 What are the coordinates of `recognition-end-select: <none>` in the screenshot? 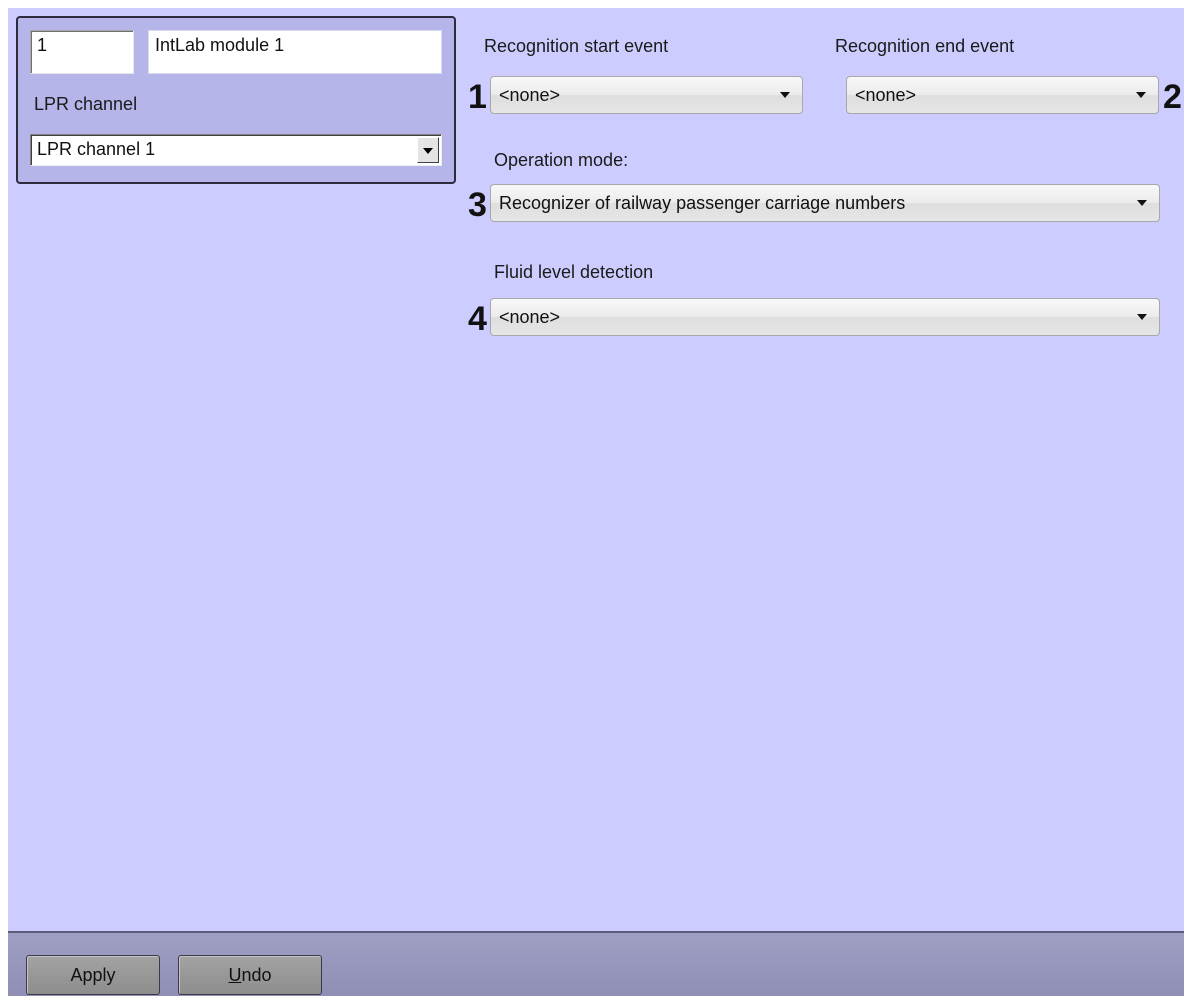 It's located at (1002, 95).